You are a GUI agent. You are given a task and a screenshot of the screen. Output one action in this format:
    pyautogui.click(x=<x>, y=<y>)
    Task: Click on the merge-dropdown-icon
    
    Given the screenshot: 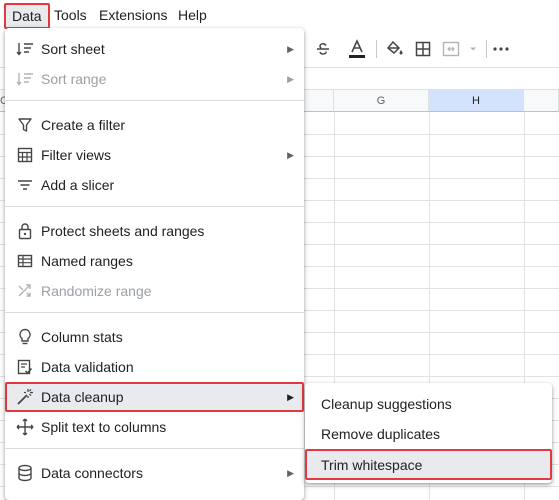 What is the action you would take?
    pyautogui.click(x=473, y=49)
    